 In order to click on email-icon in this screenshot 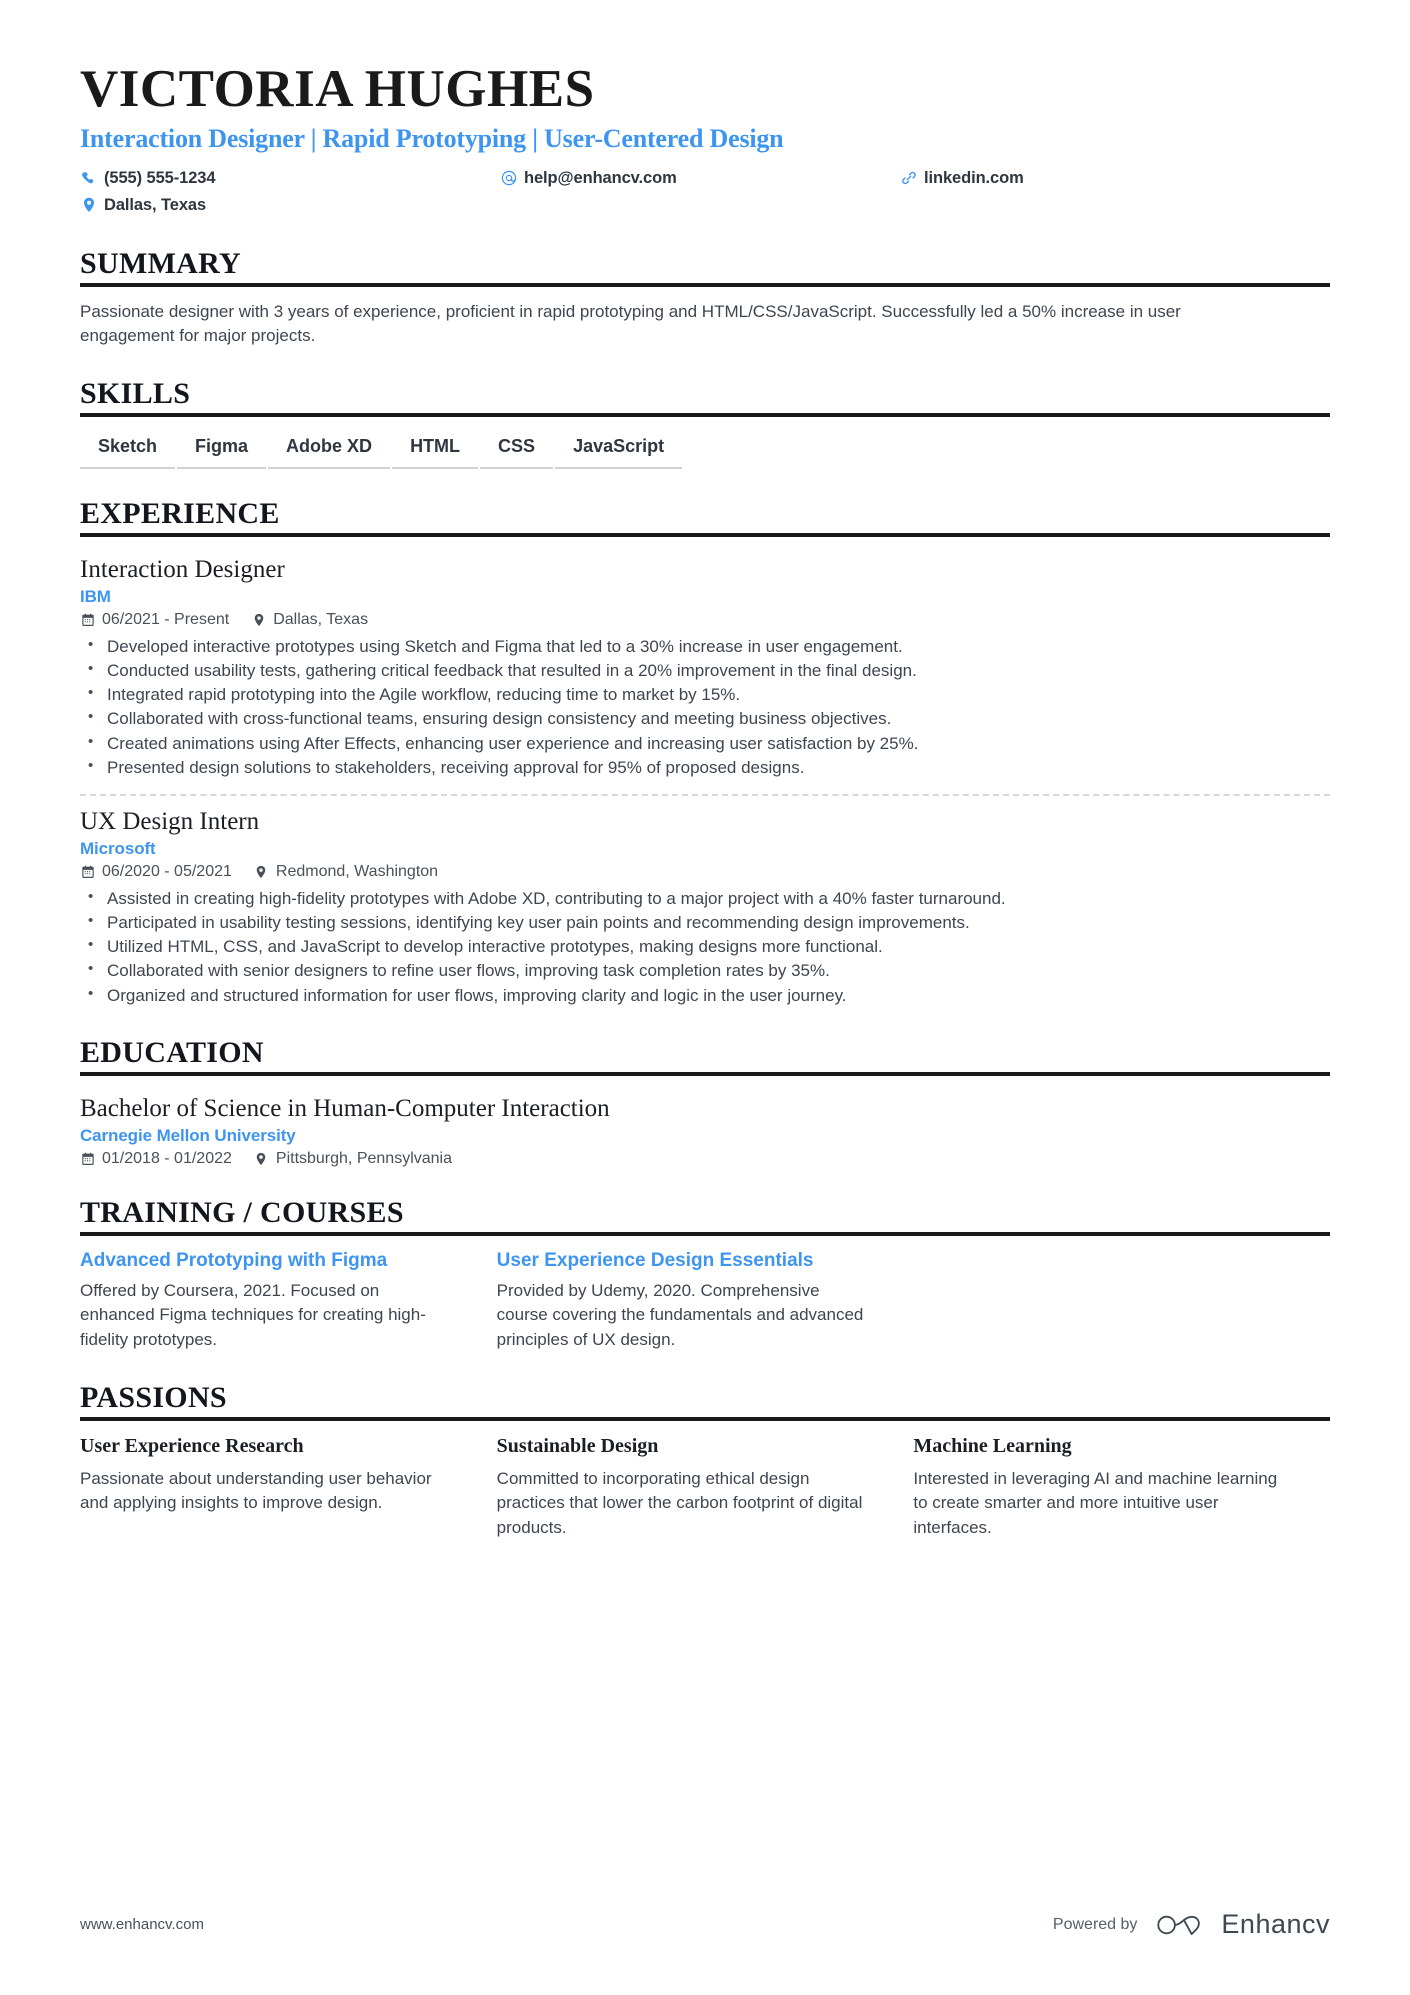, I will do `click(508, 178)`.